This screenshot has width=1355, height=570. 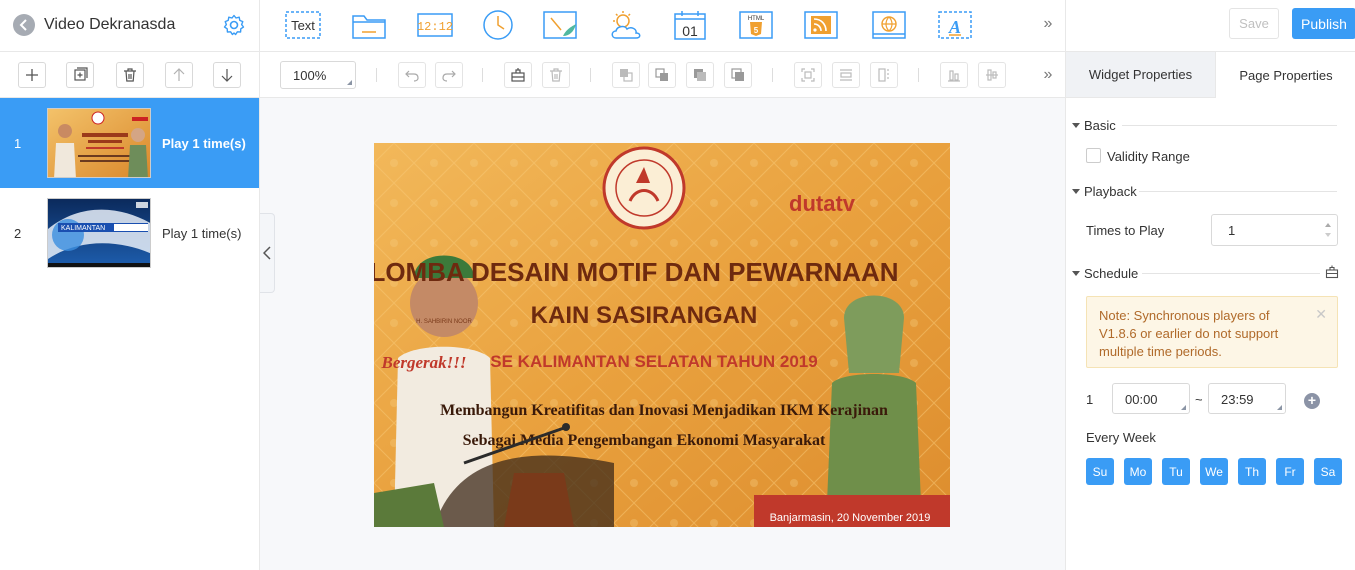 I want to click on thumbnail-banner-text: KALIMANTAN, so click(x=83, y=228).